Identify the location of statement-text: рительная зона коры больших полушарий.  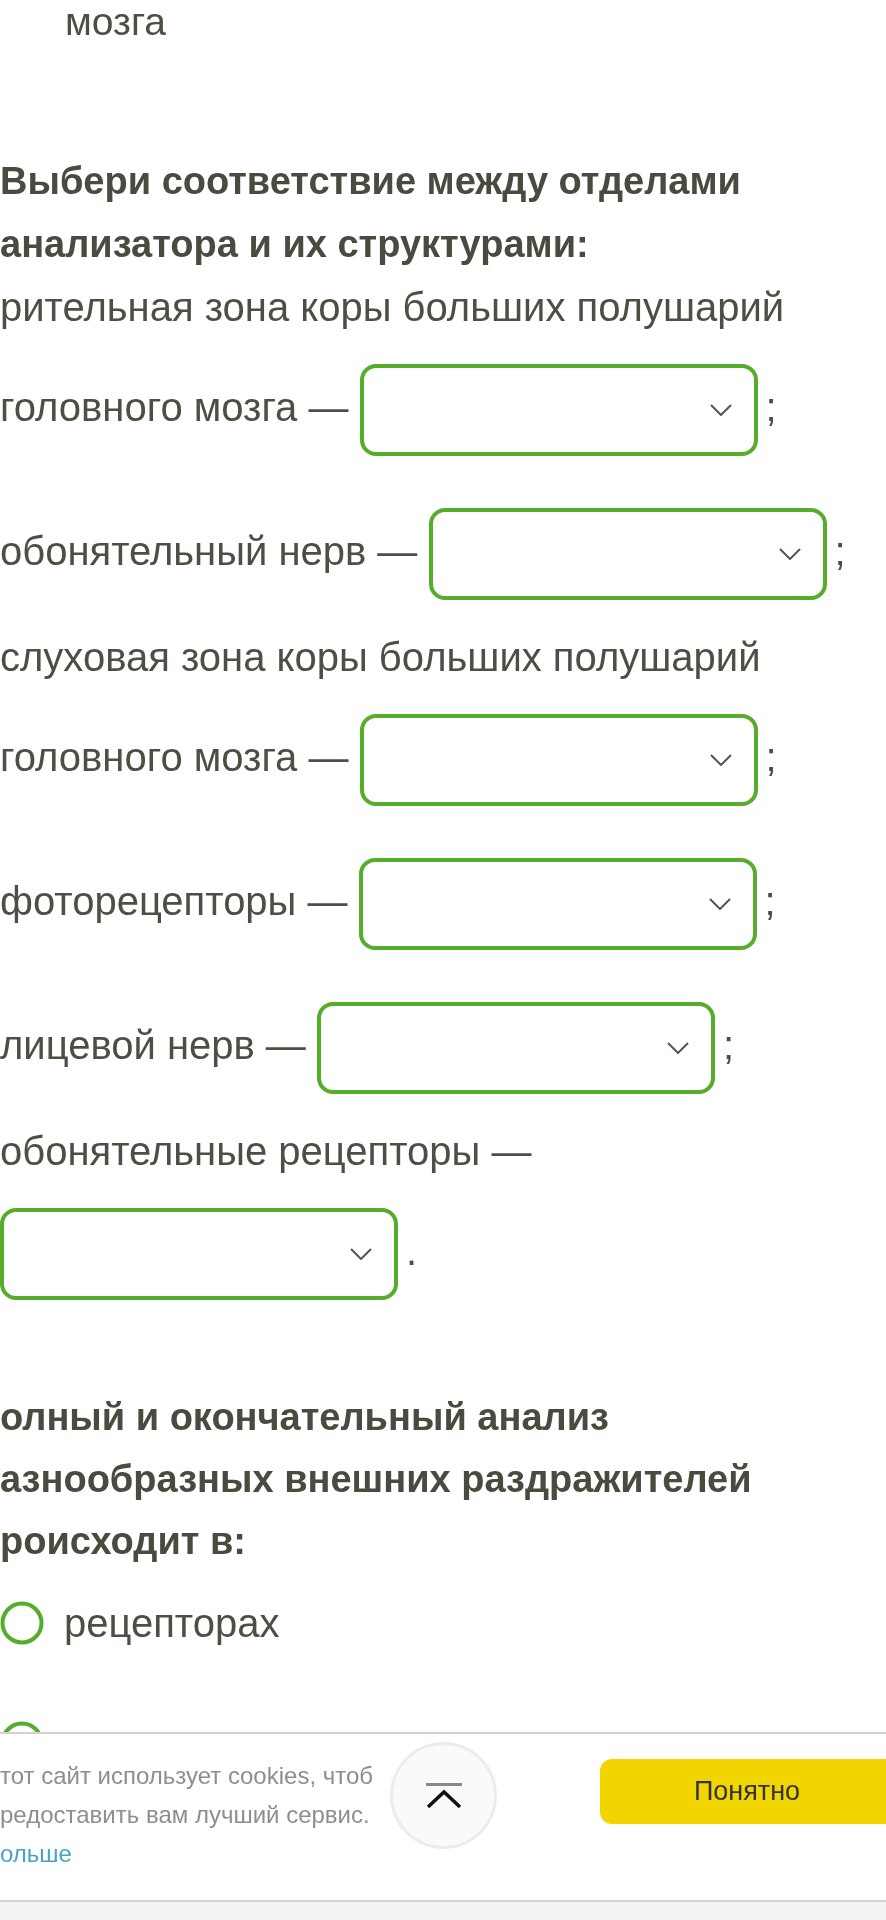
(392, 307).